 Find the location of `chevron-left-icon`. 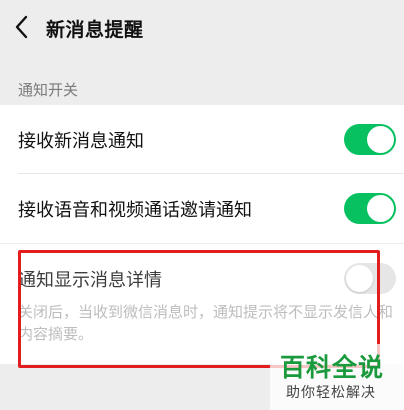

chevron-left-icon is located at coordinates (21, 27).